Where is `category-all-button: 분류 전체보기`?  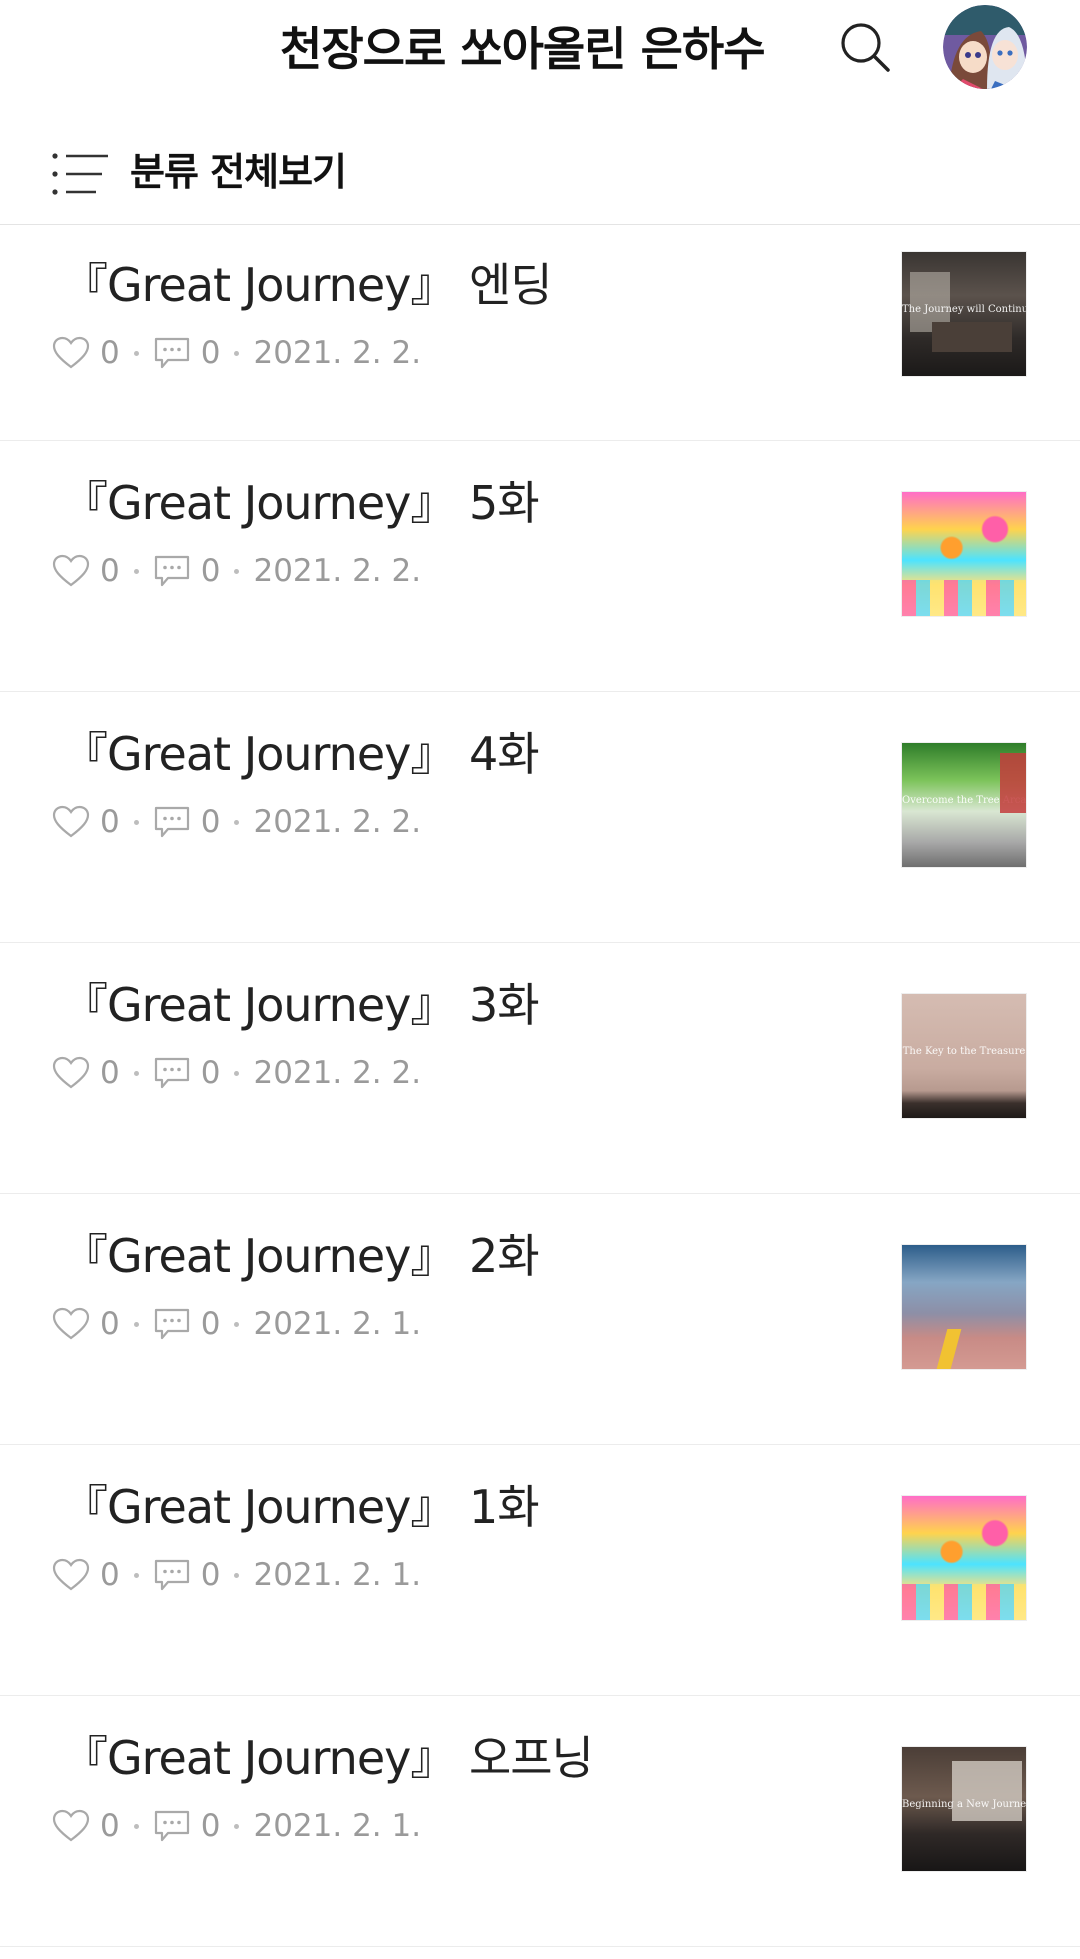 category-all-button: 분류 전체보기 is located at coordinates (540, 162).